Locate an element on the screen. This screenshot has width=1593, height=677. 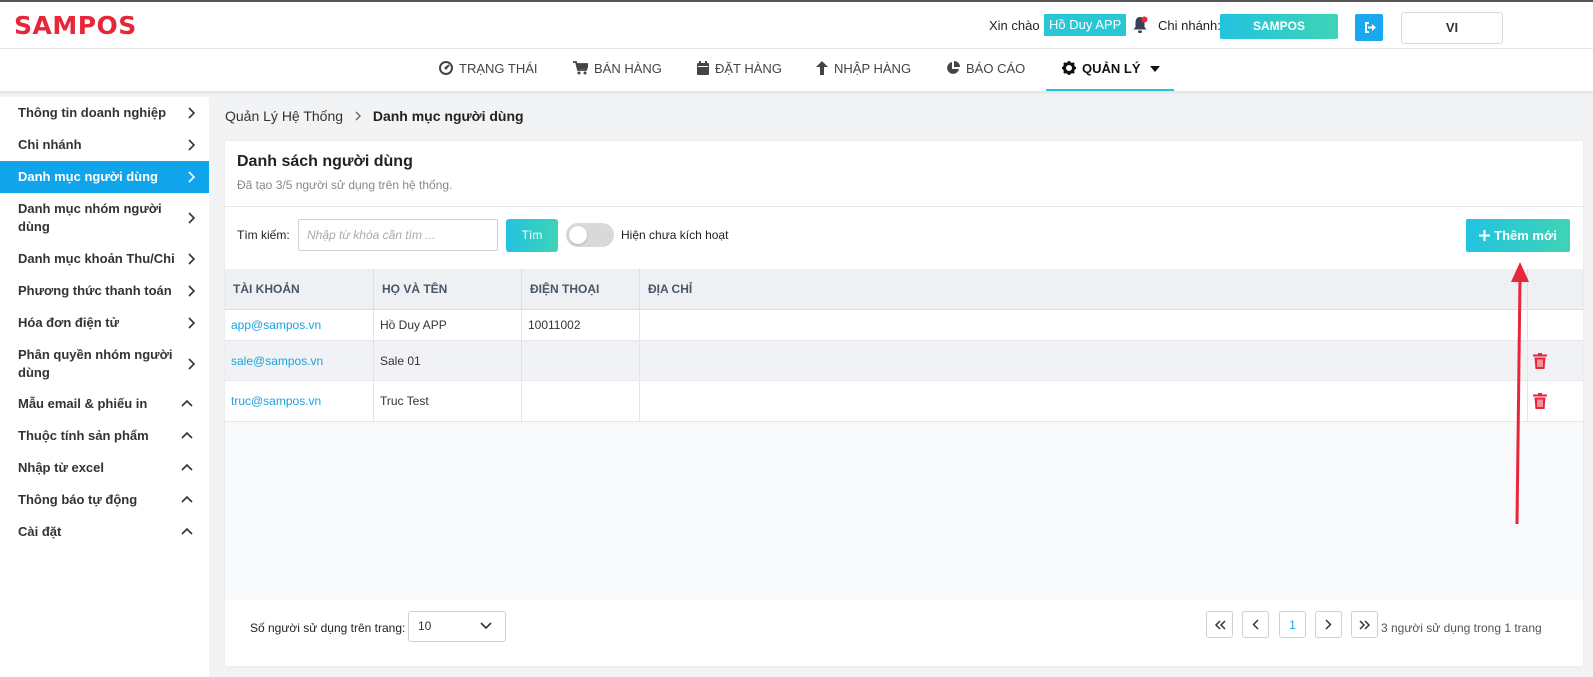
logo: SAMPOS is located at coordinates (75, 25).